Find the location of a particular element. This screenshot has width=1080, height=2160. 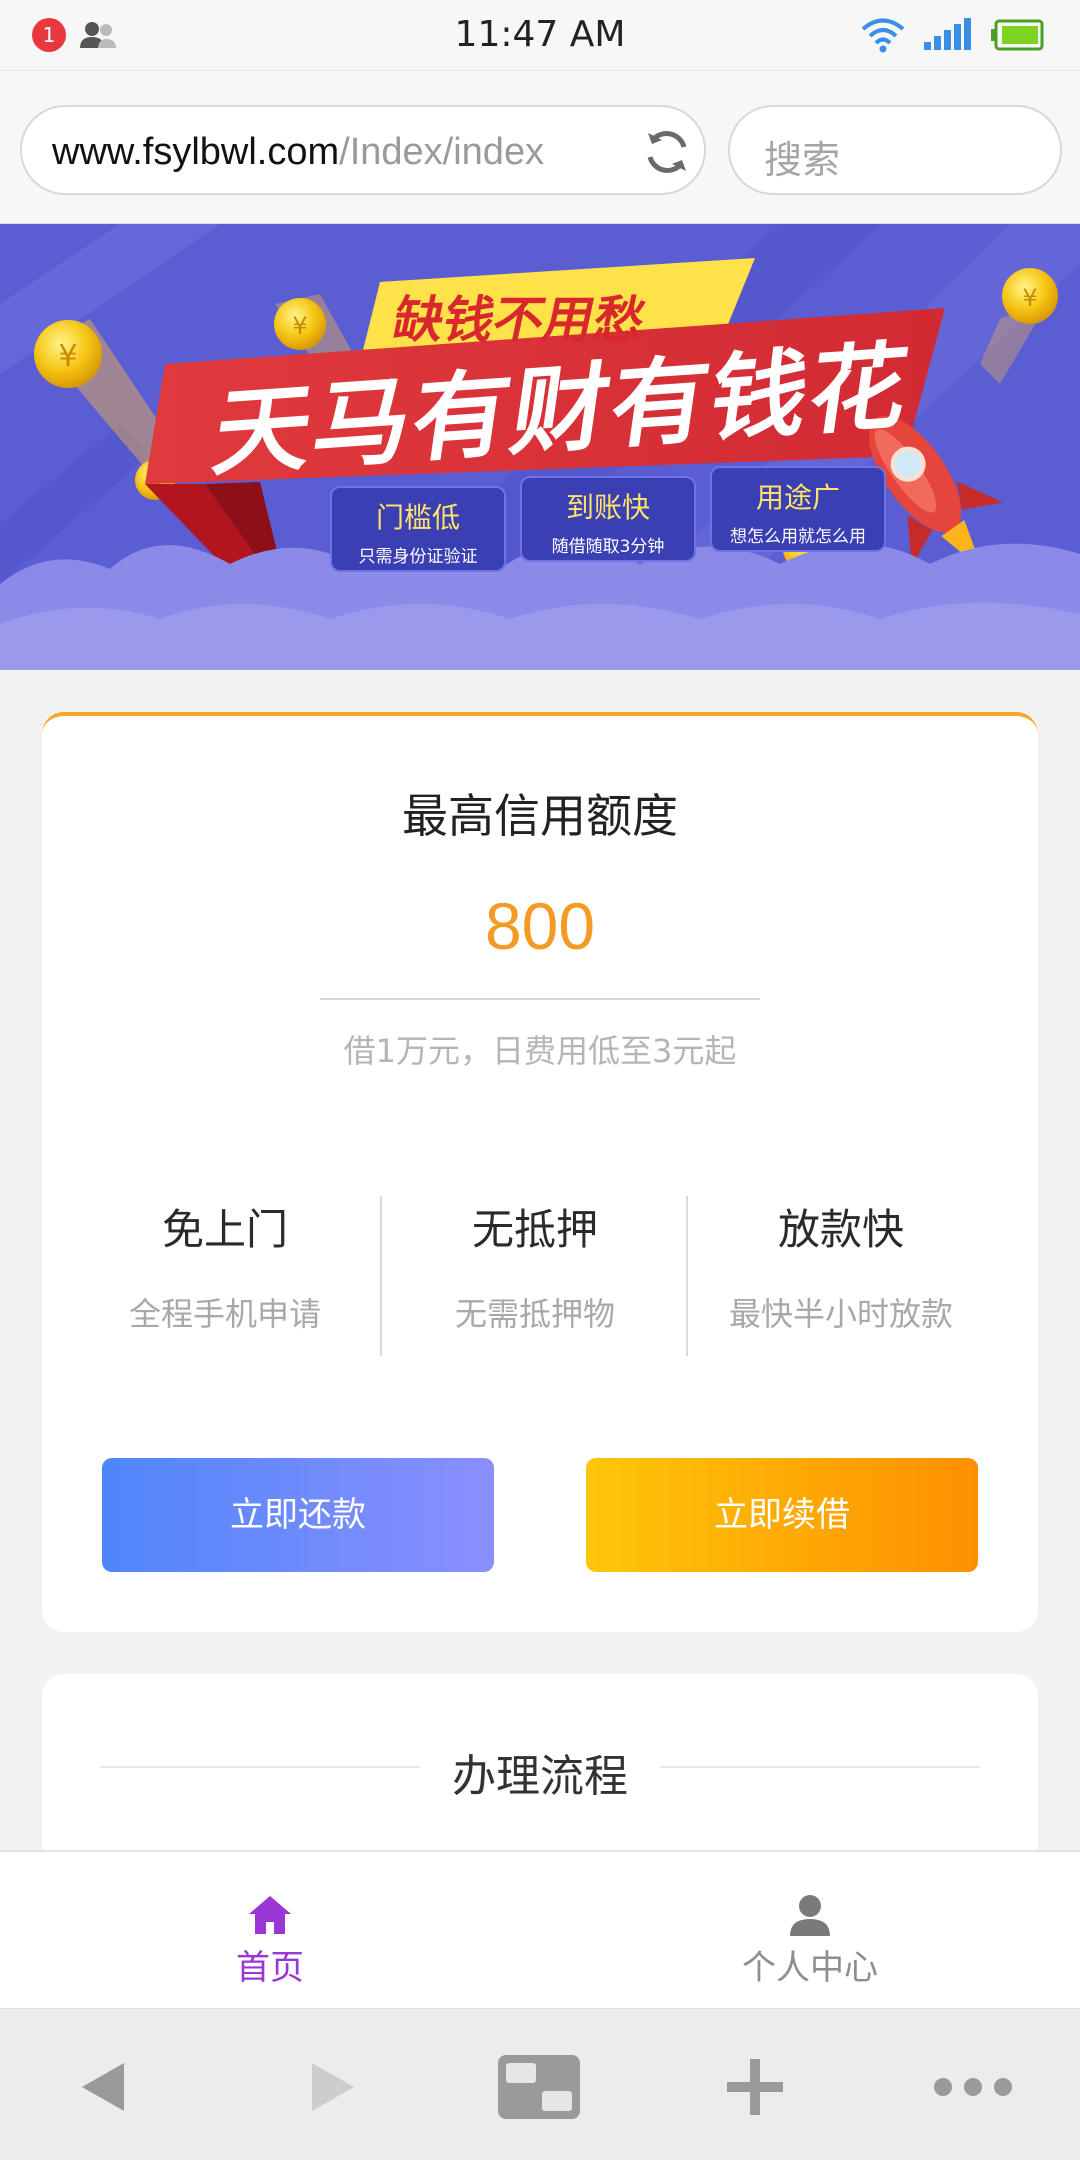

back-arrow-icon is located at coordinates (103, 2087).